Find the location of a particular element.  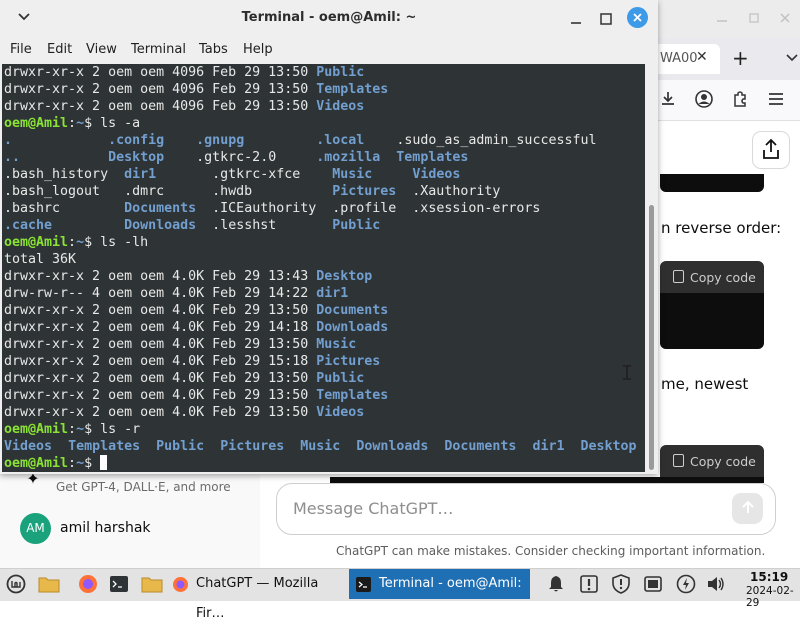

new-tab-button: + is located at coordinates (740, 58).